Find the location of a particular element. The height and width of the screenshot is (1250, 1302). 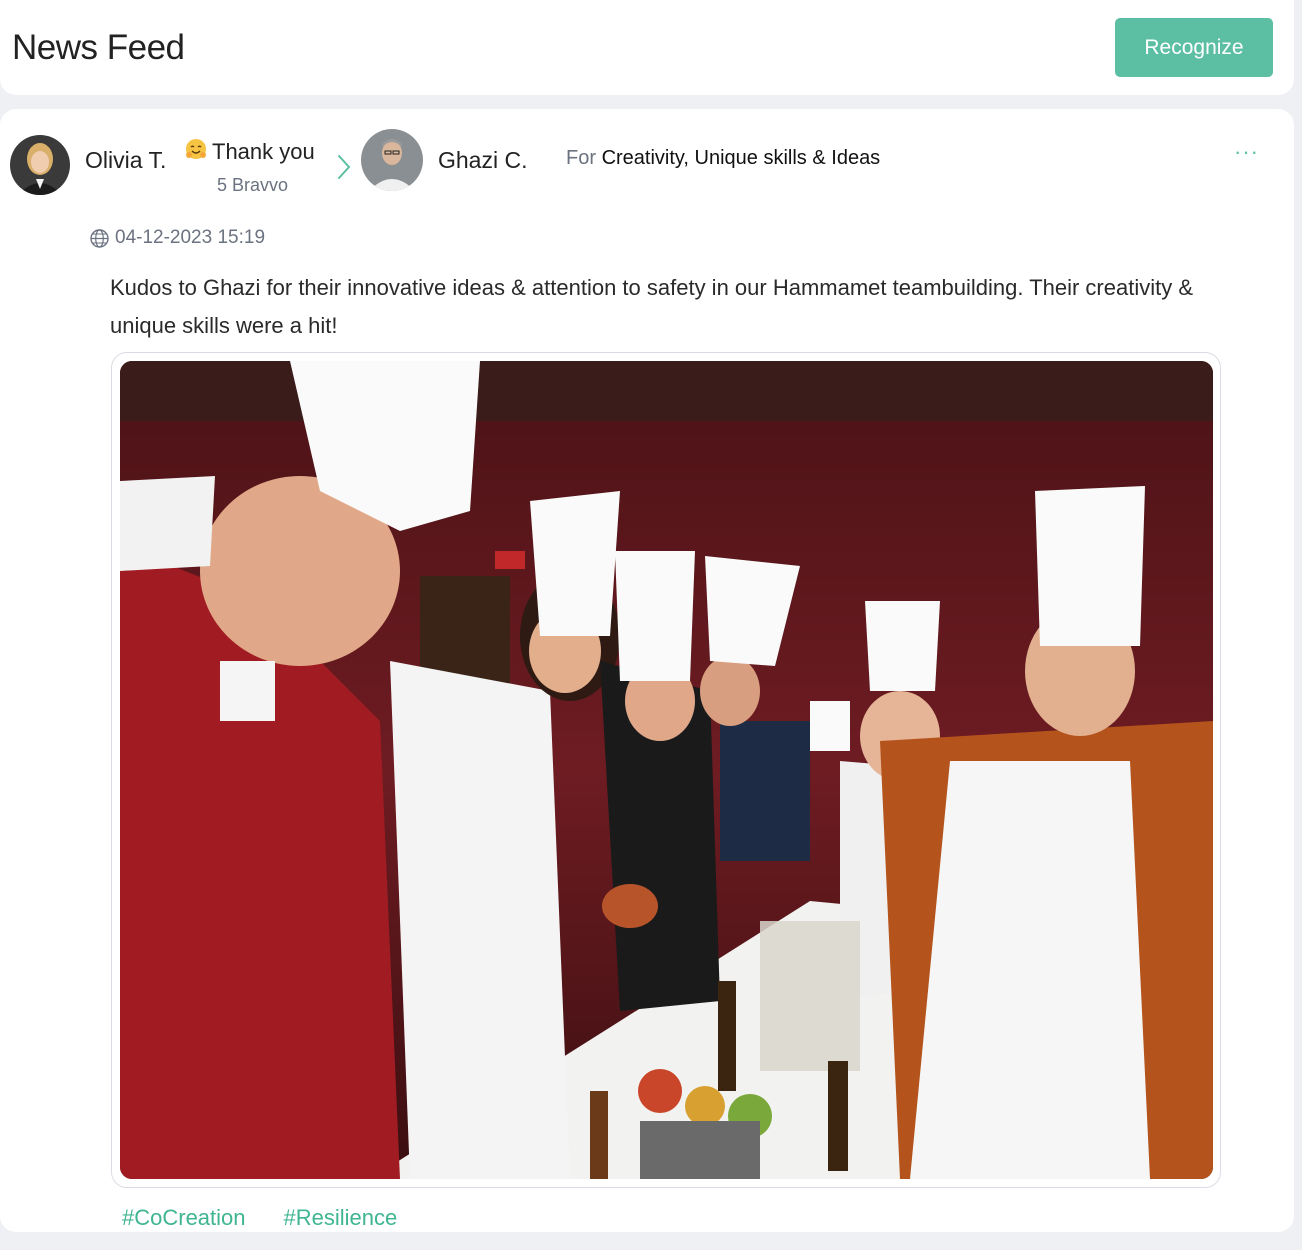

globe-icon is located at coordinates (99, 238).